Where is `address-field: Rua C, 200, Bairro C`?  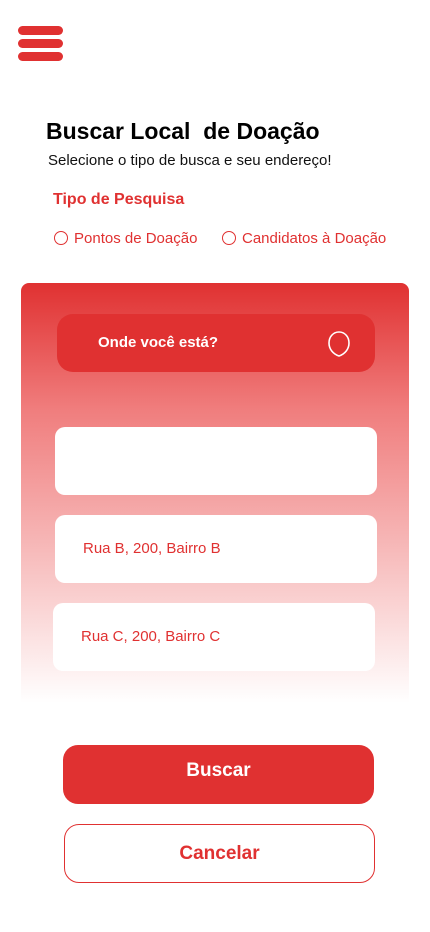 address-field: Rua C, 200, Bairro C is located at coordinates (214, 637).